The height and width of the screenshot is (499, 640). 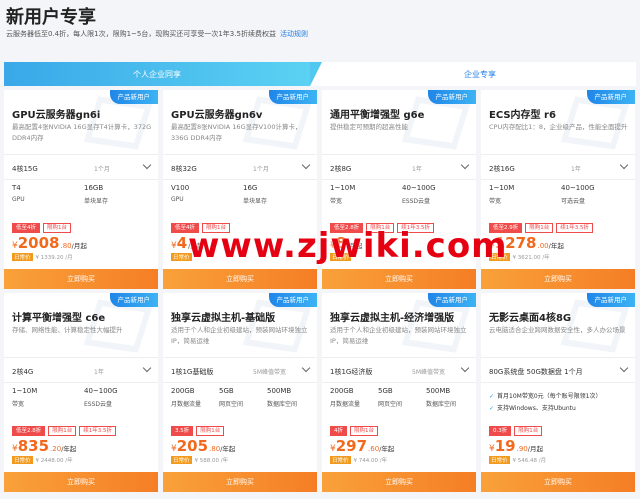 I want to click on spec-label: 带宽, so click(x=495, y=201).